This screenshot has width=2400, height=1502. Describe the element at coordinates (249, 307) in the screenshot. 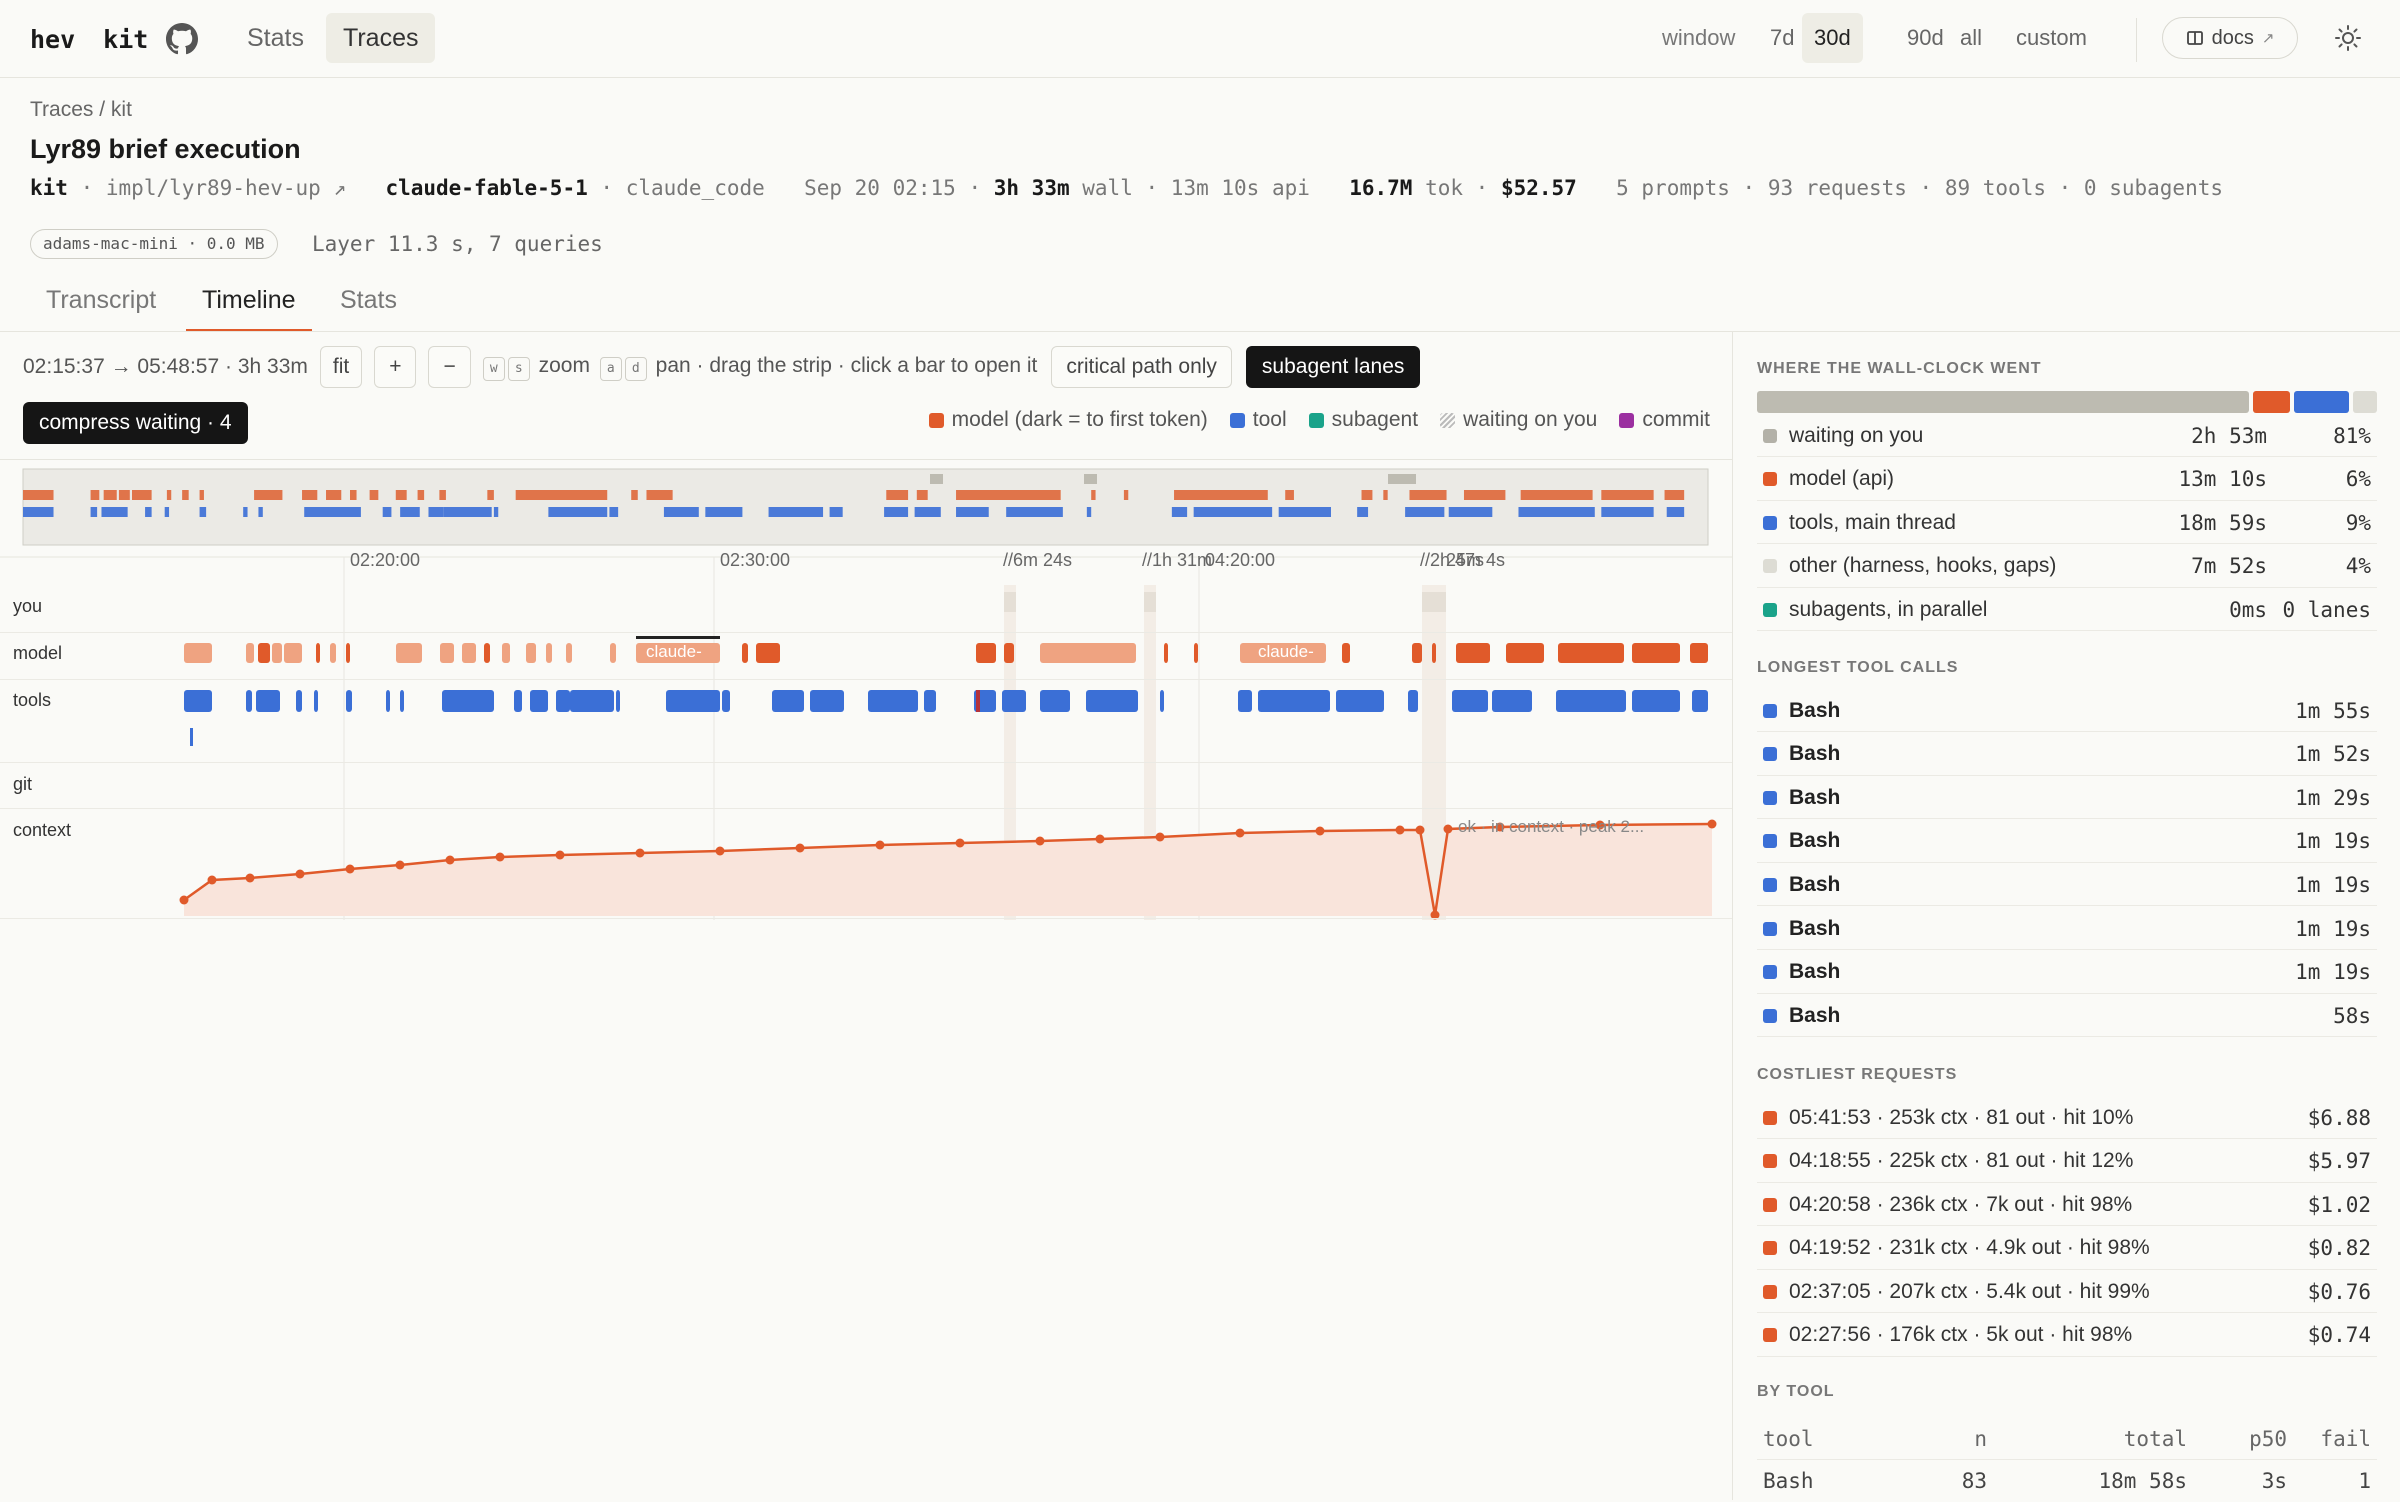

I see `tab-timeline: Timeline` at that location.